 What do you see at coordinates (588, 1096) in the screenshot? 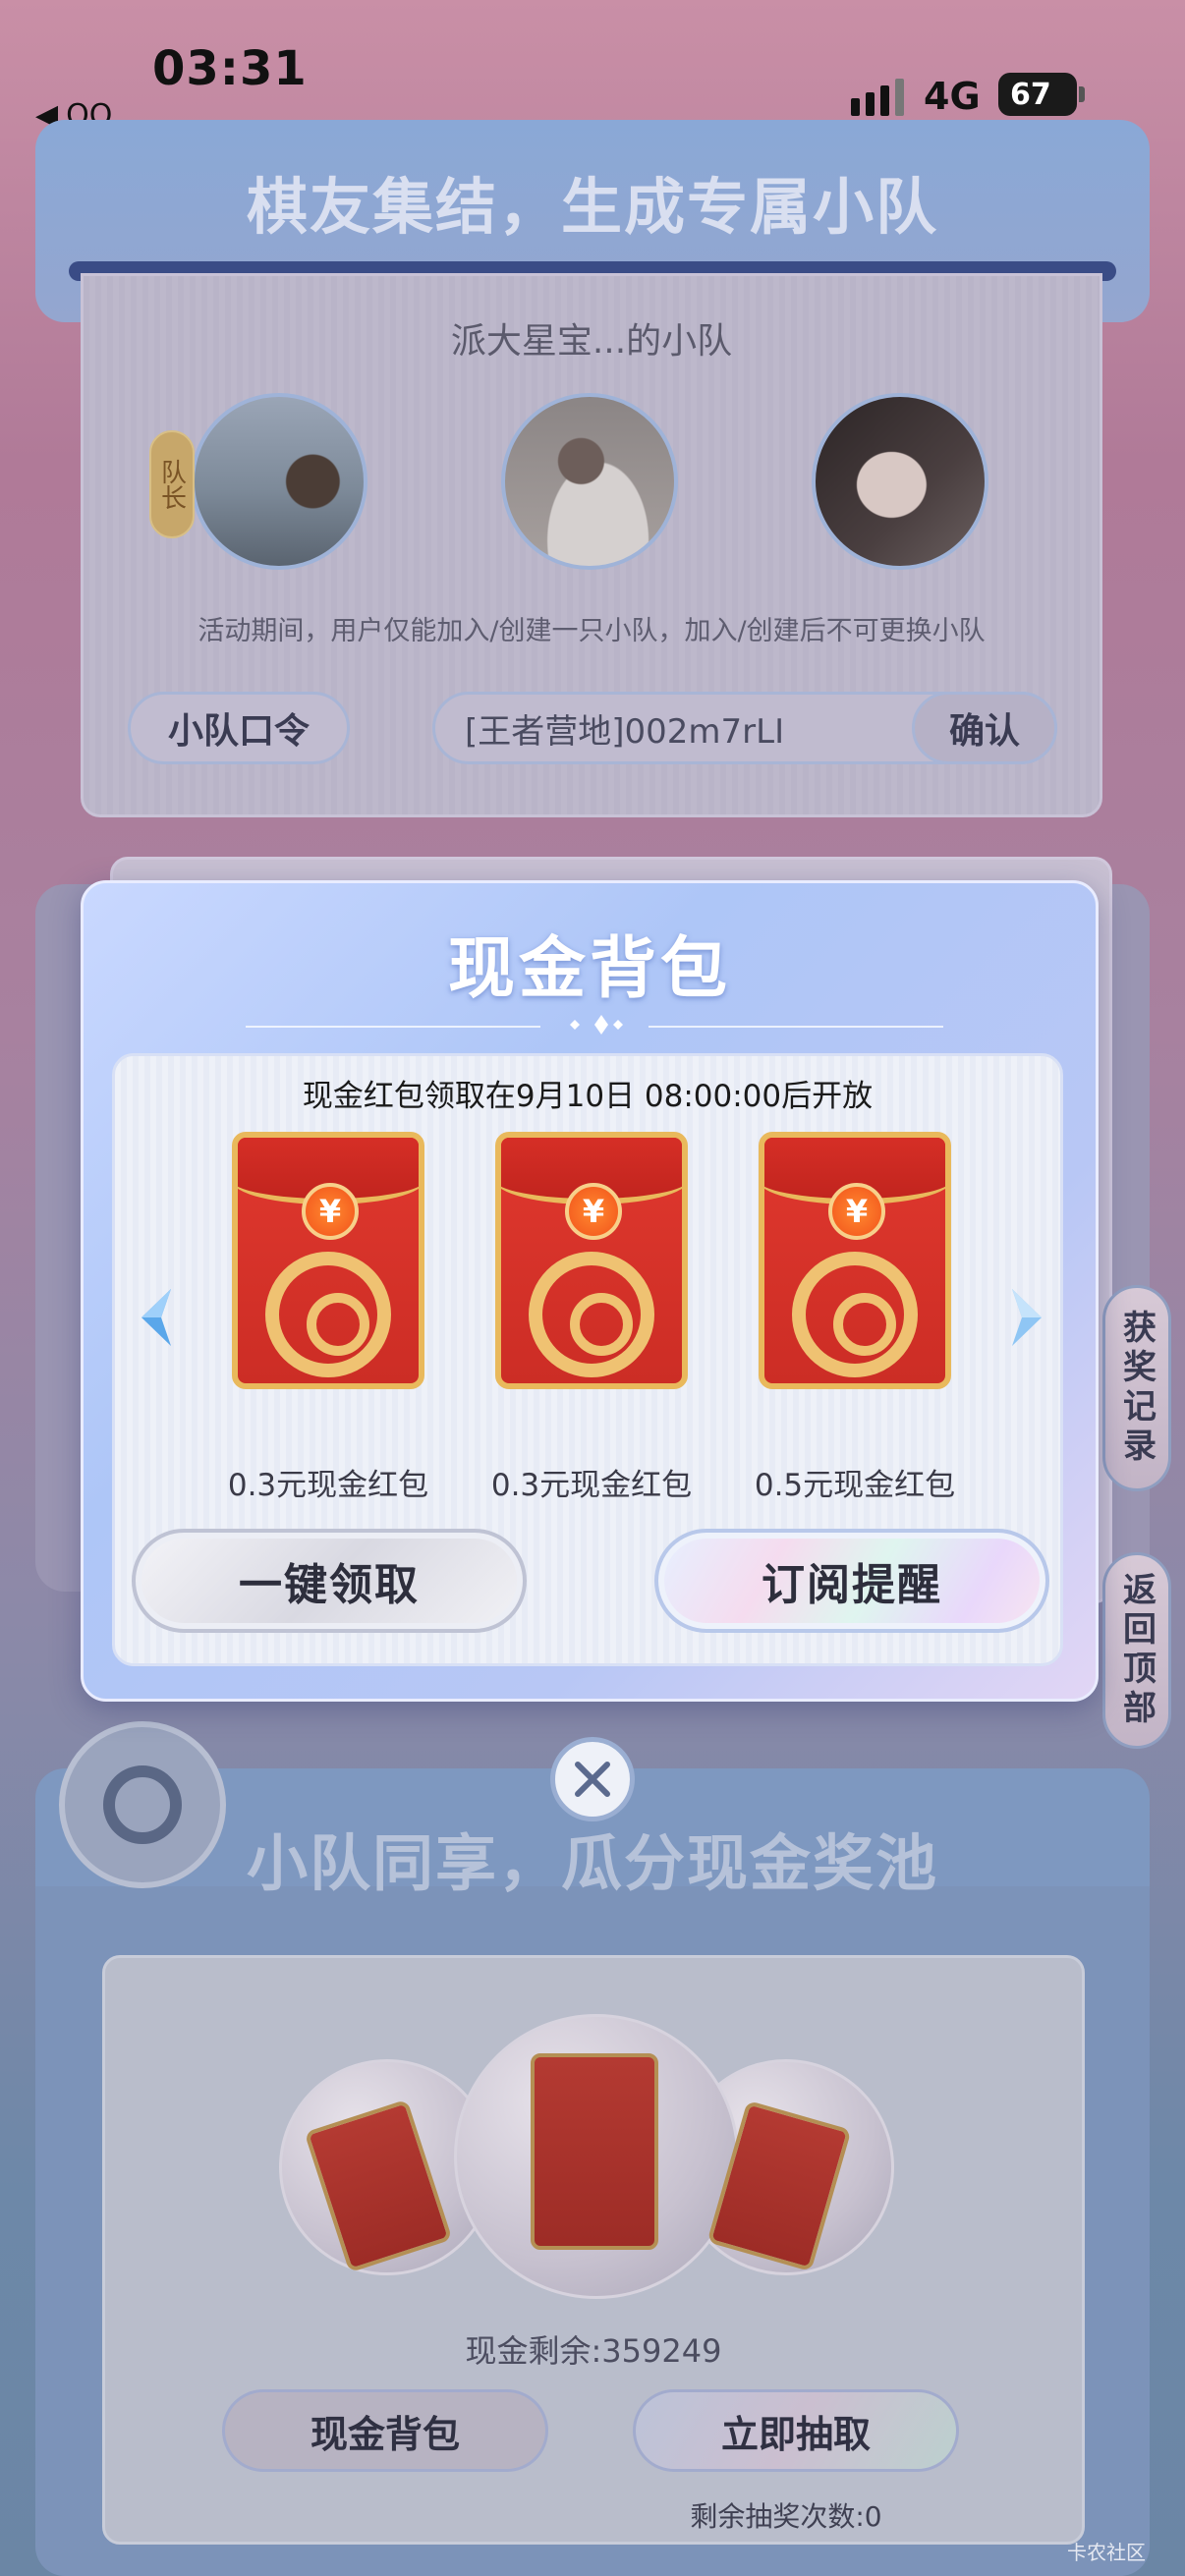
I see `open-time-notice: 现金红包领取在9月10日 08:00:00后开放` at bounding box center [588, 1096].